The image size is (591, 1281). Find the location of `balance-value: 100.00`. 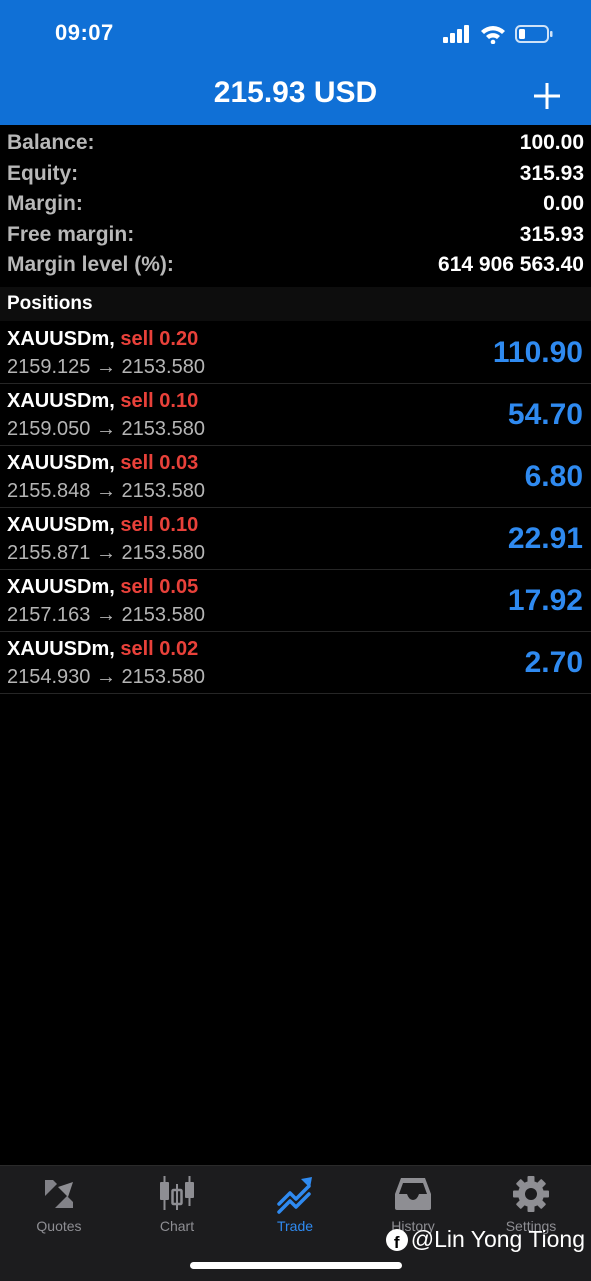

balance-value: 100.00 is located at coordinates (551, 143).